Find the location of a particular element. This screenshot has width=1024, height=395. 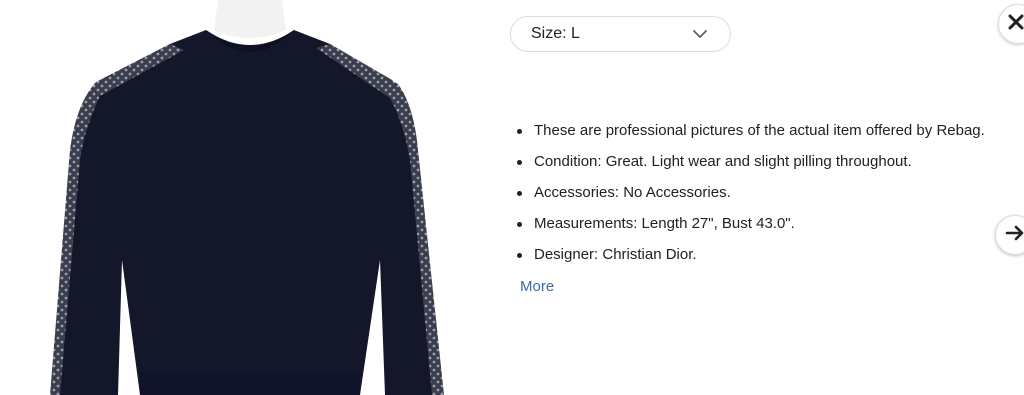

size-selector-label: Size: L is located at coordinates (555, 33).